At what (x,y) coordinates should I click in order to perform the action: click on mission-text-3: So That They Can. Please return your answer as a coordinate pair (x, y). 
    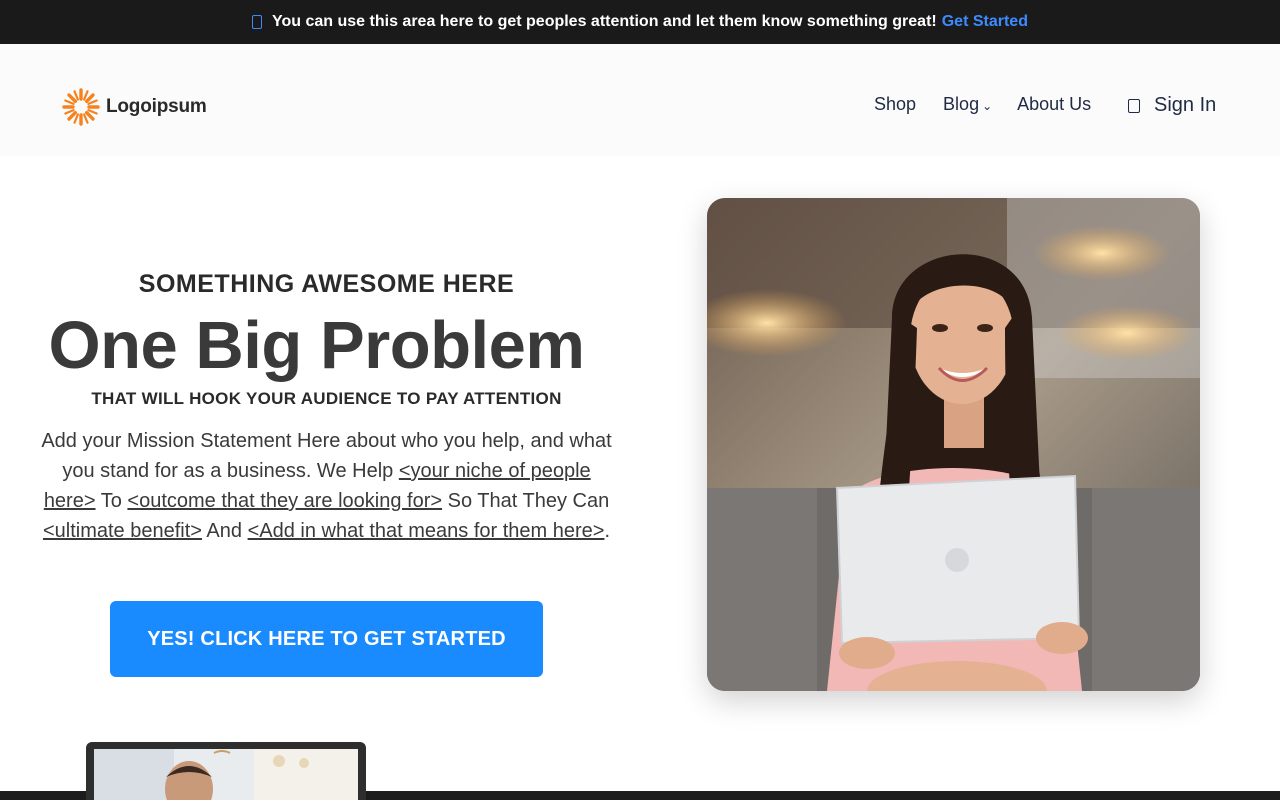
    Looking at the image, I should click on (526, 501).